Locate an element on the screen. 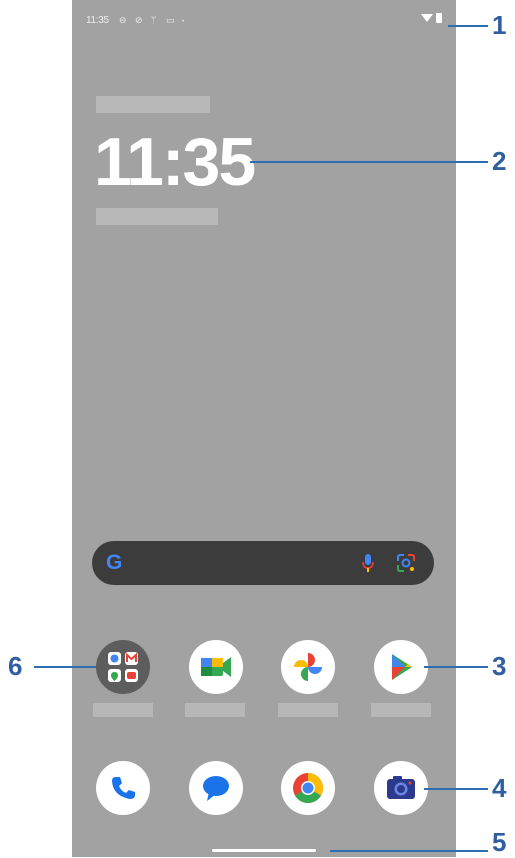 The height and width of the screenshot is (858, 515). weather-placeholder is located at coordinates (157, 216).